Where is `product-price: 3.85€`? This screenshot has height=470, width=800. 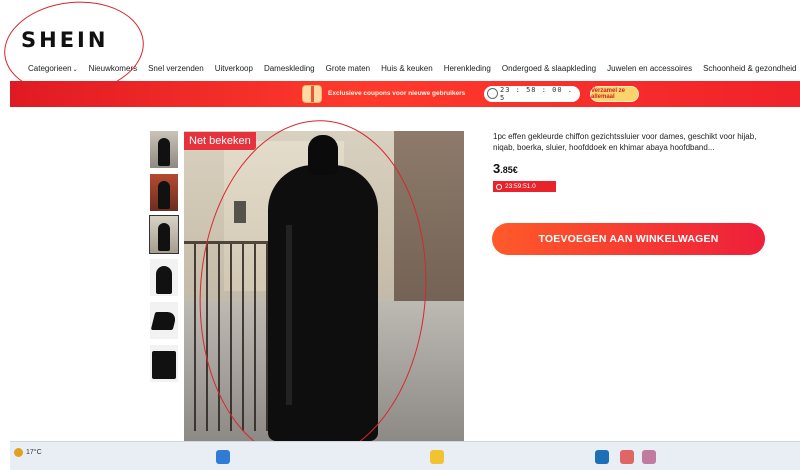 product-price: 3.85€ is located at coordinates (505, 168).